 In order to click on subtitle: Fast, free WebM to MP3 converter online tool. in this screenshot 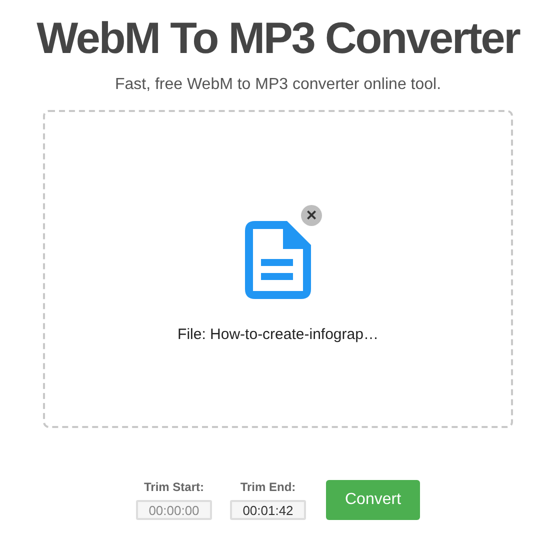, I will do `click(278, 85)`.